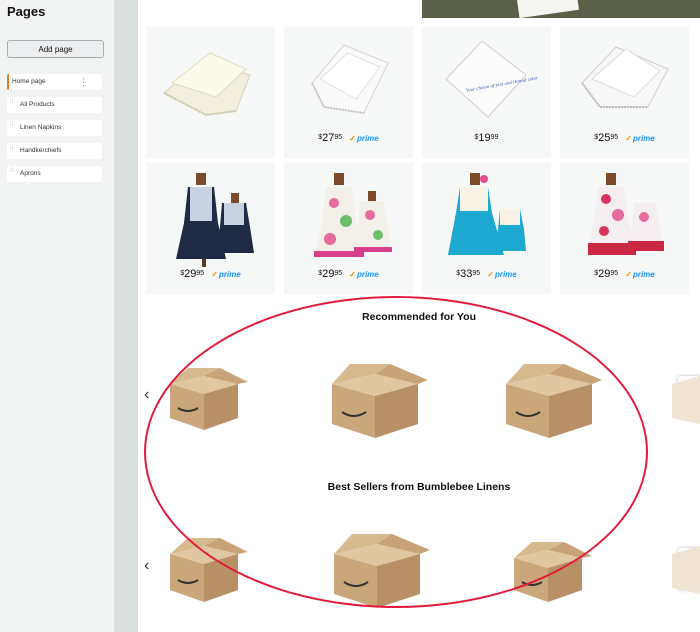 Image resolution: width=700 pixels, height=632 pixels. Describe the element at coordinates (486, 274) in the screenshot. I see `price-label: $3395 ✓prime` at that location.